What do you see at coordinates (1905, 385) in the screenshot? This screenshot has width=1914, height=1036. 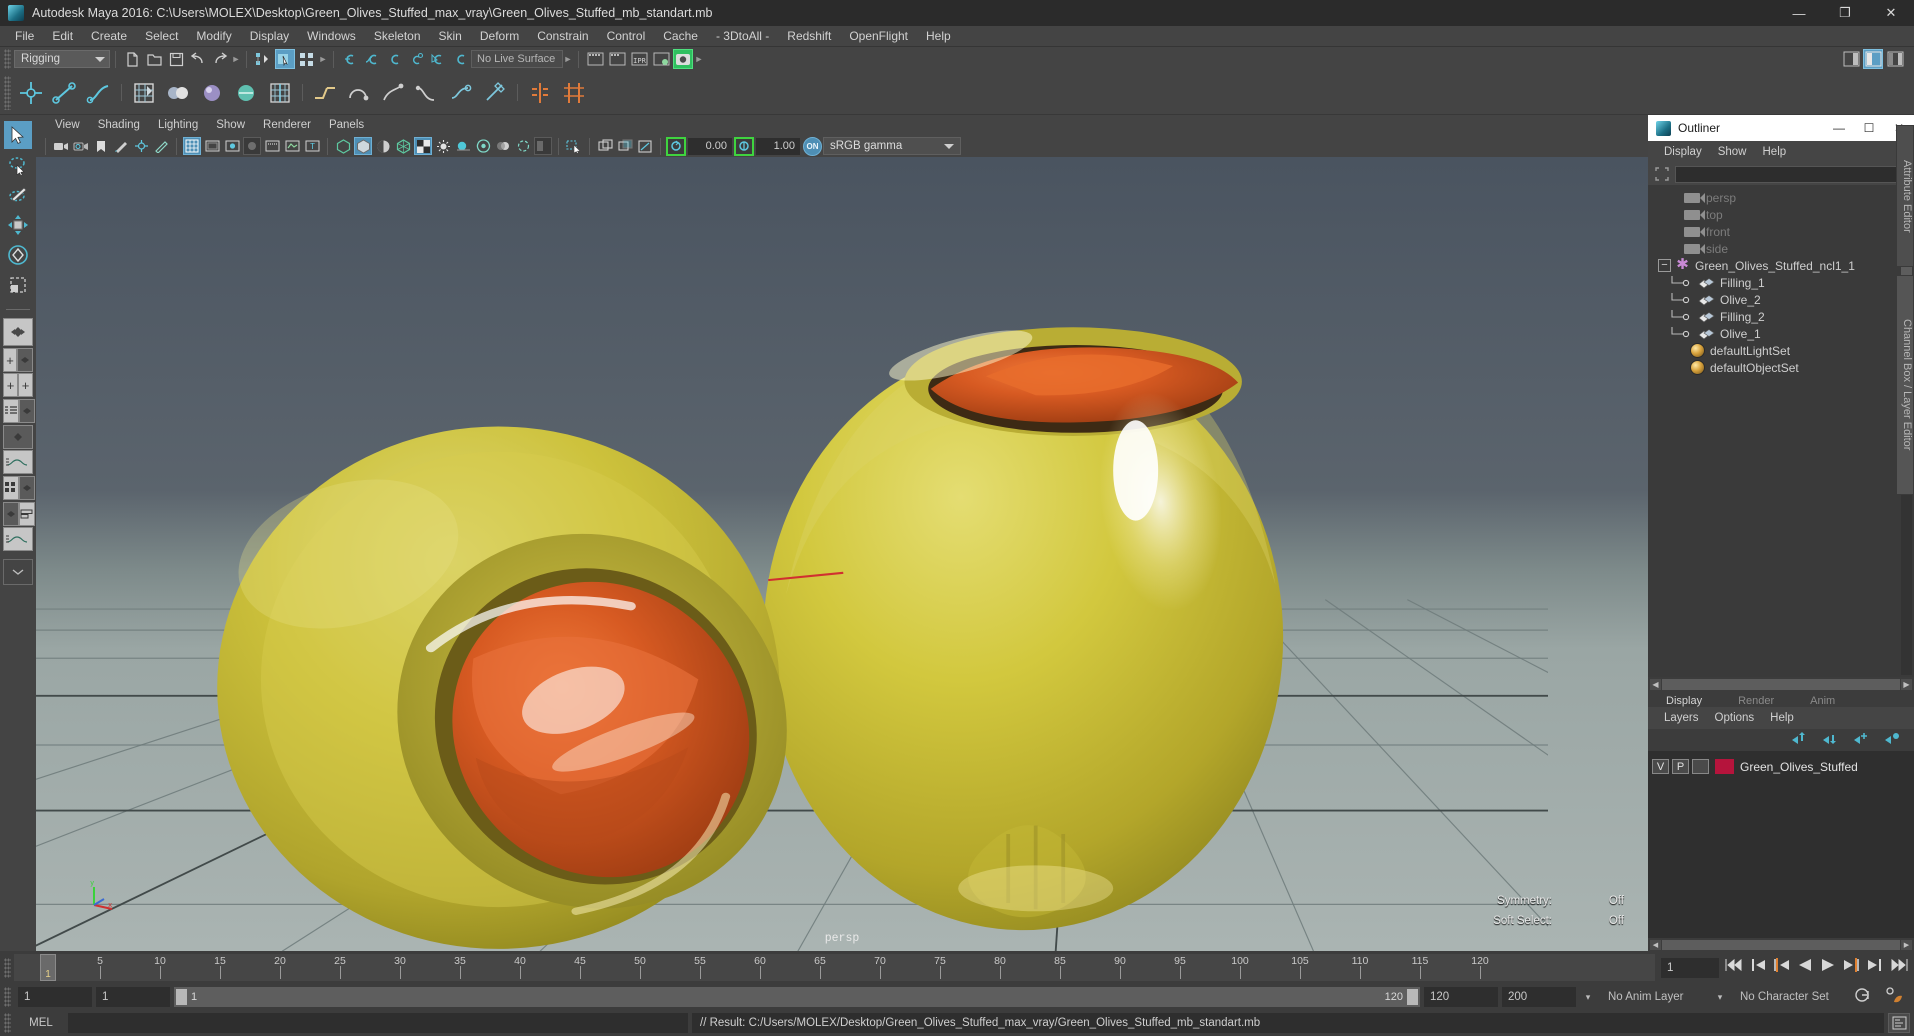 I see `tab-channel-box-layer-editor: Channel Box / Layer Editor` at bounding box center [1905, 385].